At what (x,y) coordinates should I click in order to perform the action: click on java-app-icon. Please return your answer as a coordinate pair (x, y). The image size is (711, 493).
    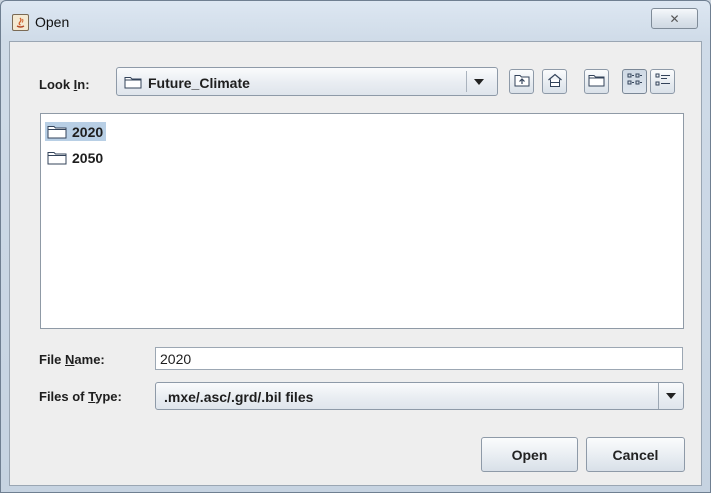
    Looking at the image, I should click on (20, 22).